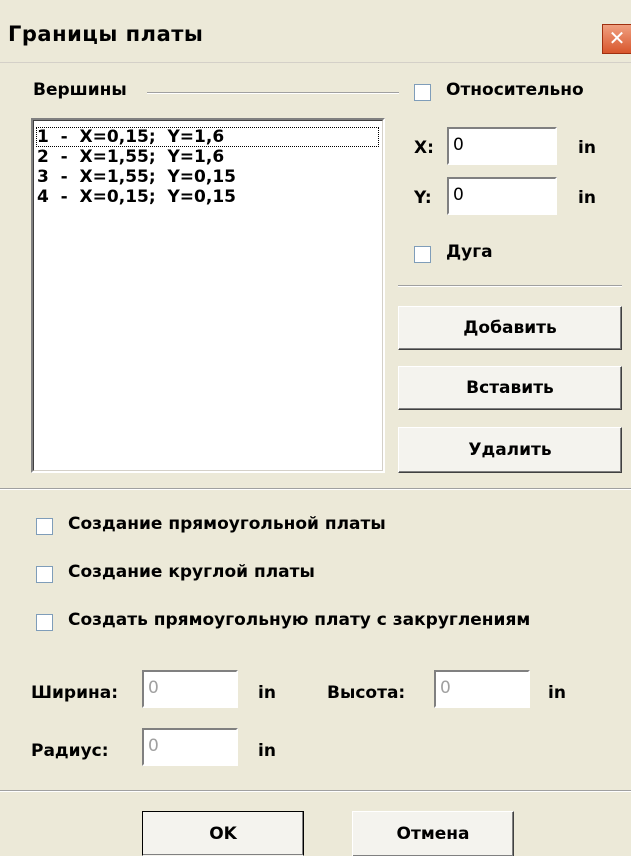 The width and height of the screenshot is (631, 856). Describe the element at coordinates (44, 622) in the screenshot. I see `rounded-rect-board-checkbox` at that location.